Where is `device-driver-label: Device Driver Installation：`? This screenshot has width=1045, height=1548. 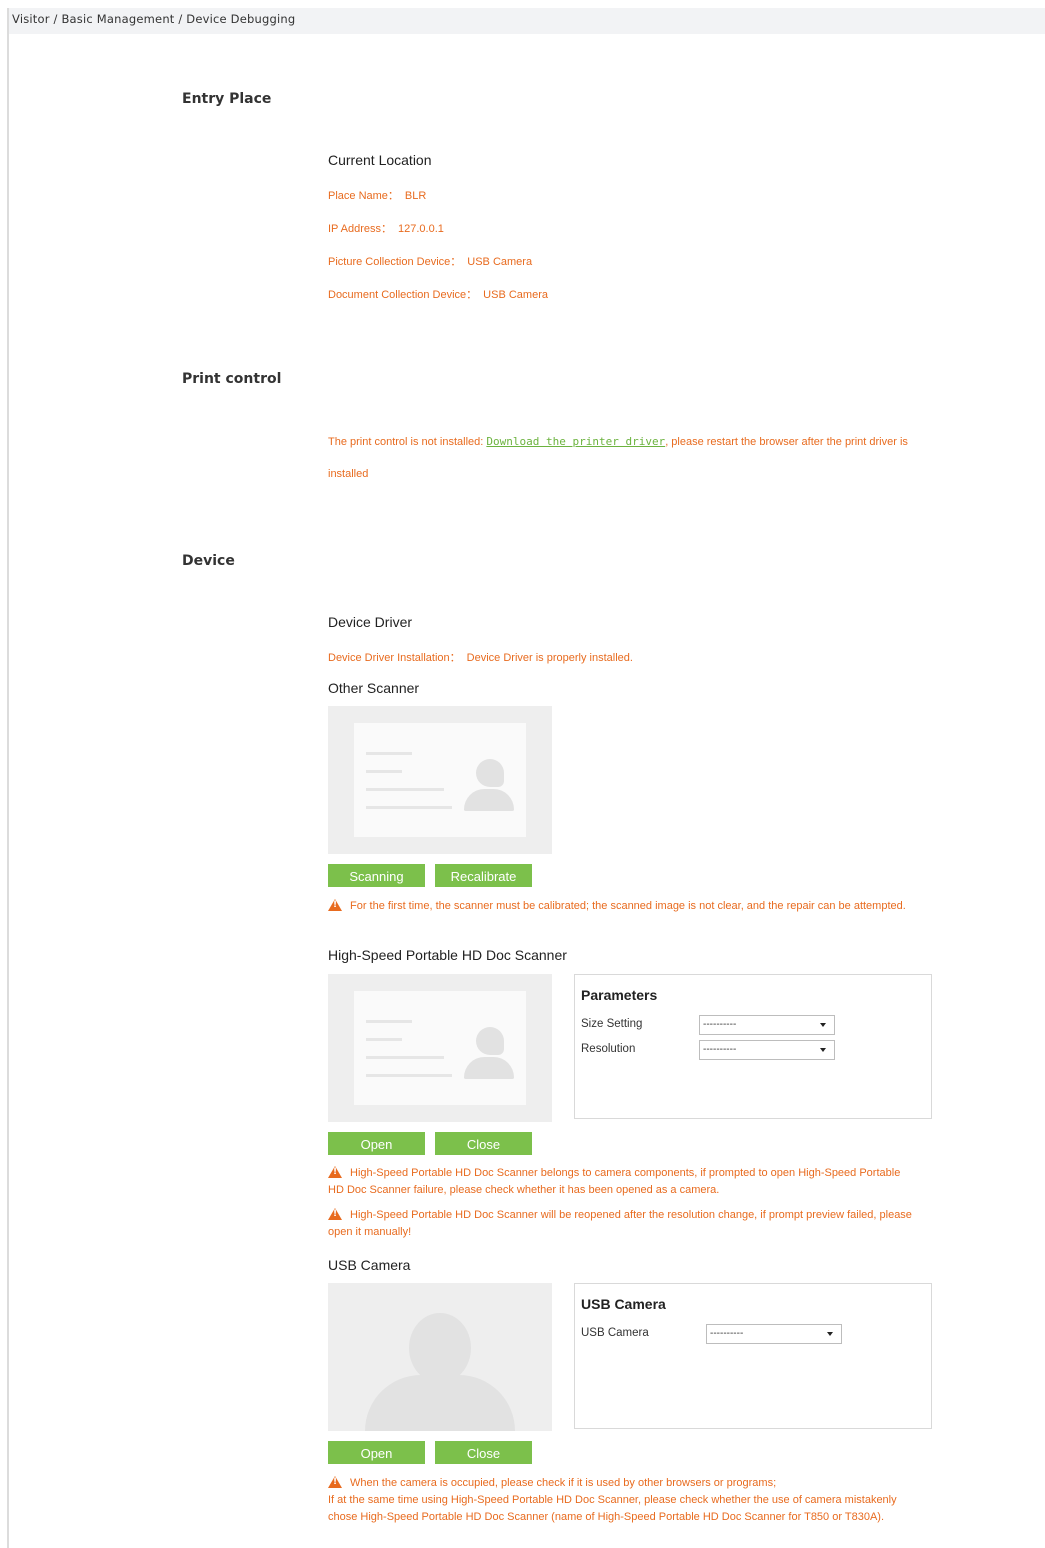
device-driver-label: Device Driver Installation： is located at coordinates (394, 658).